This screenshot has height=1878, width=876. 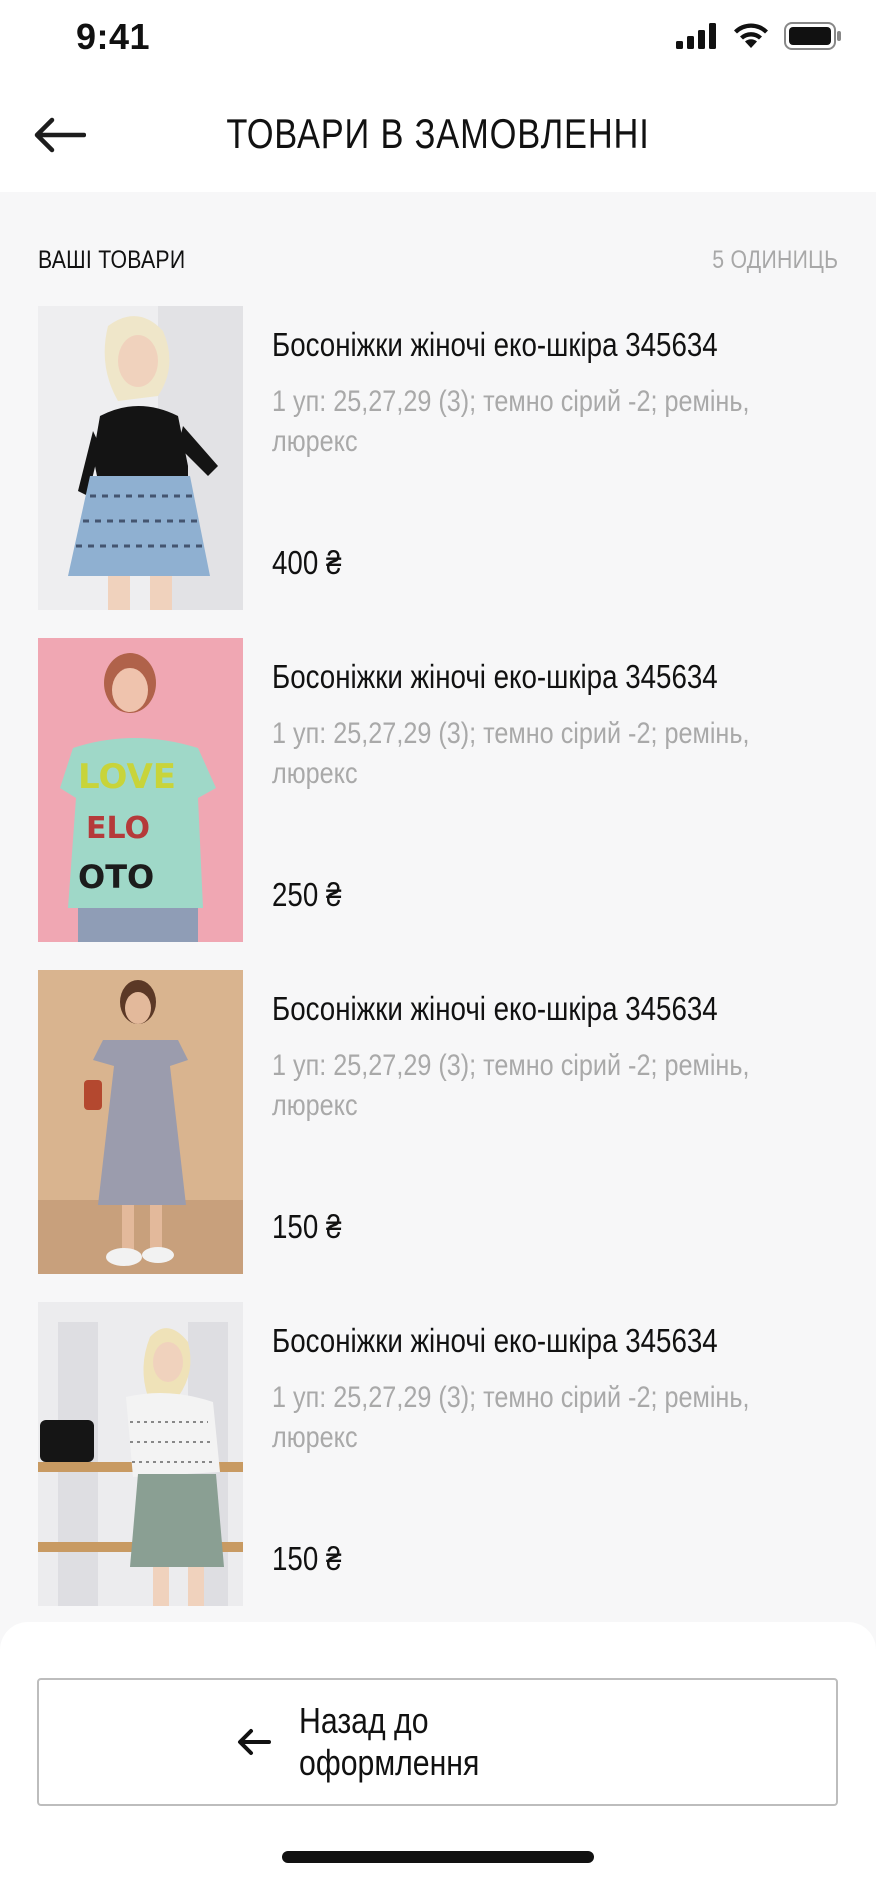 I want to click on battery-icon, so click(x=812, y=36).